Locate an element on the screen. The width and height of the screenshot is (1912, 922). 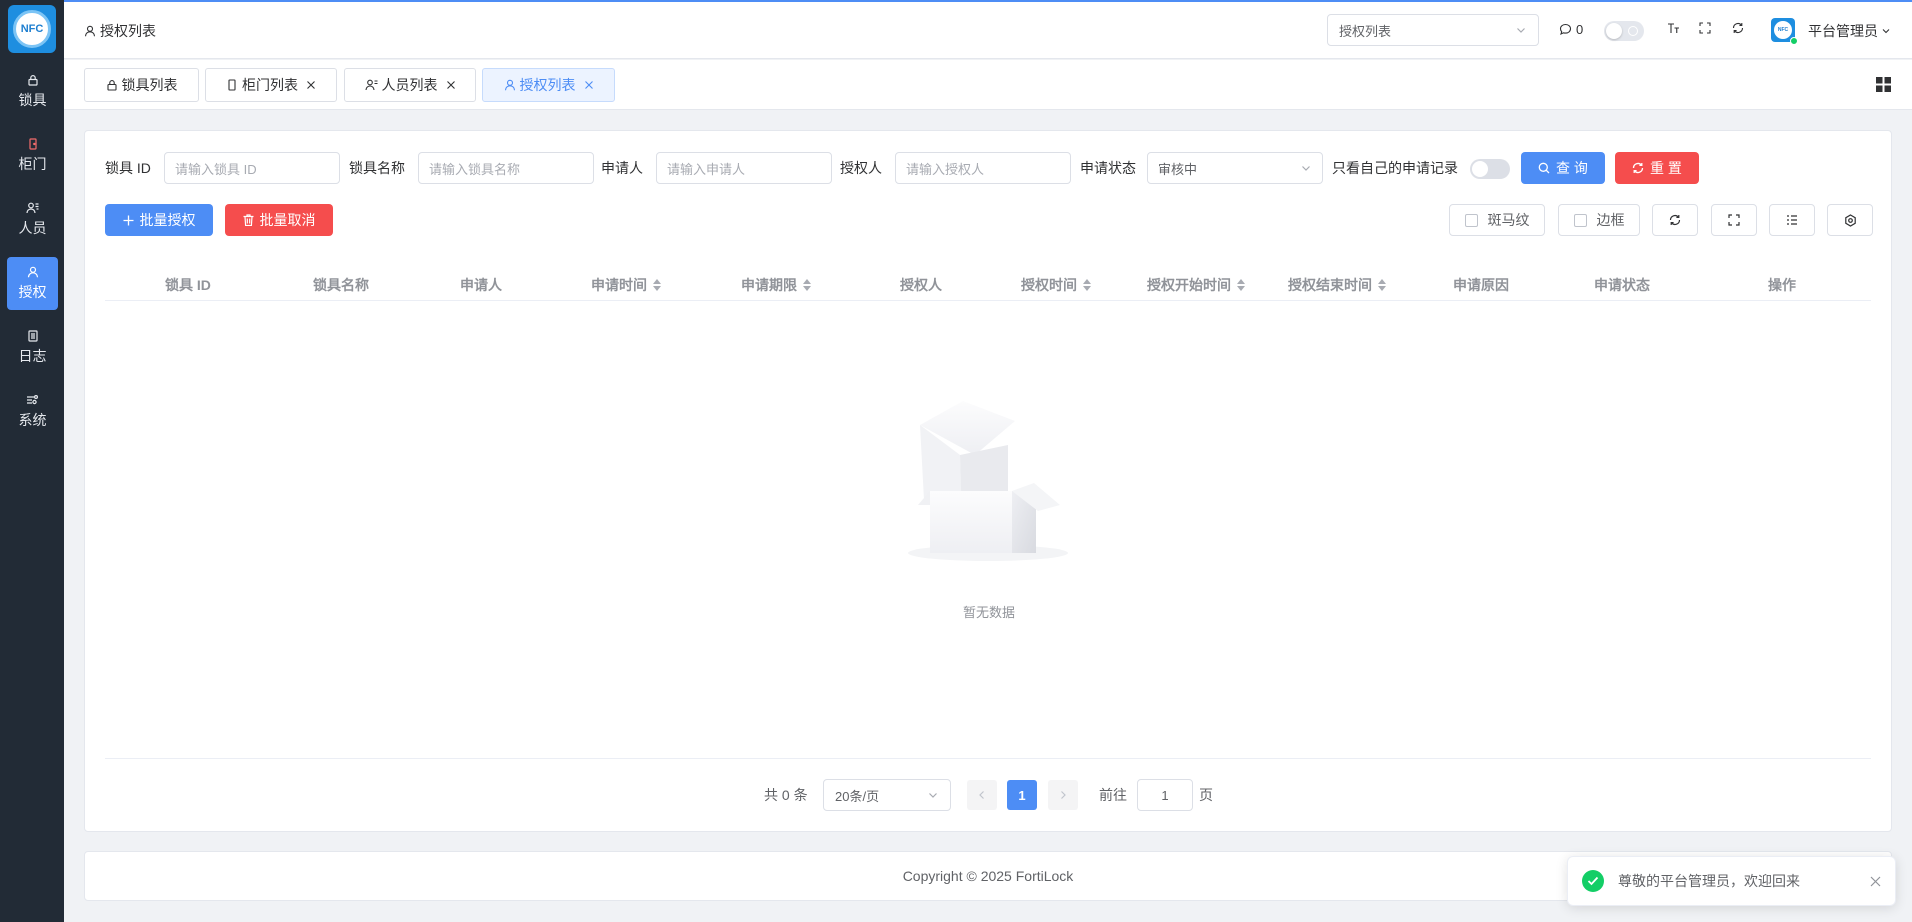
reset-button: 重 置 is located at coordinates (1657, 168).